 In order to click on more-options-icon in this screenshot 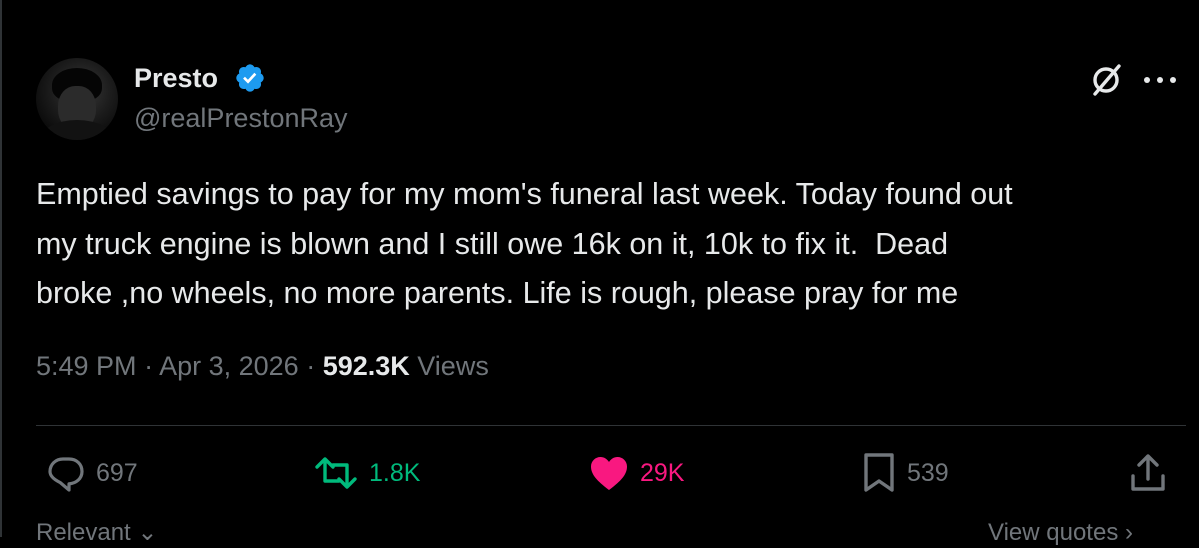, I will do `click(1160, 80)`.